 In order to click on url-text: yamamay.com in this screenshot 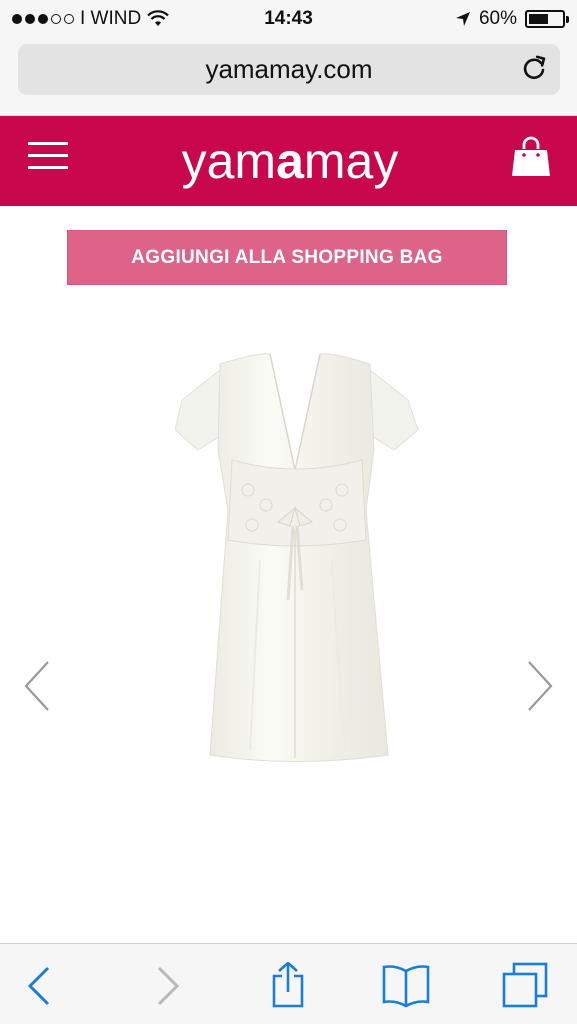, I will do `click(289, 69)`.